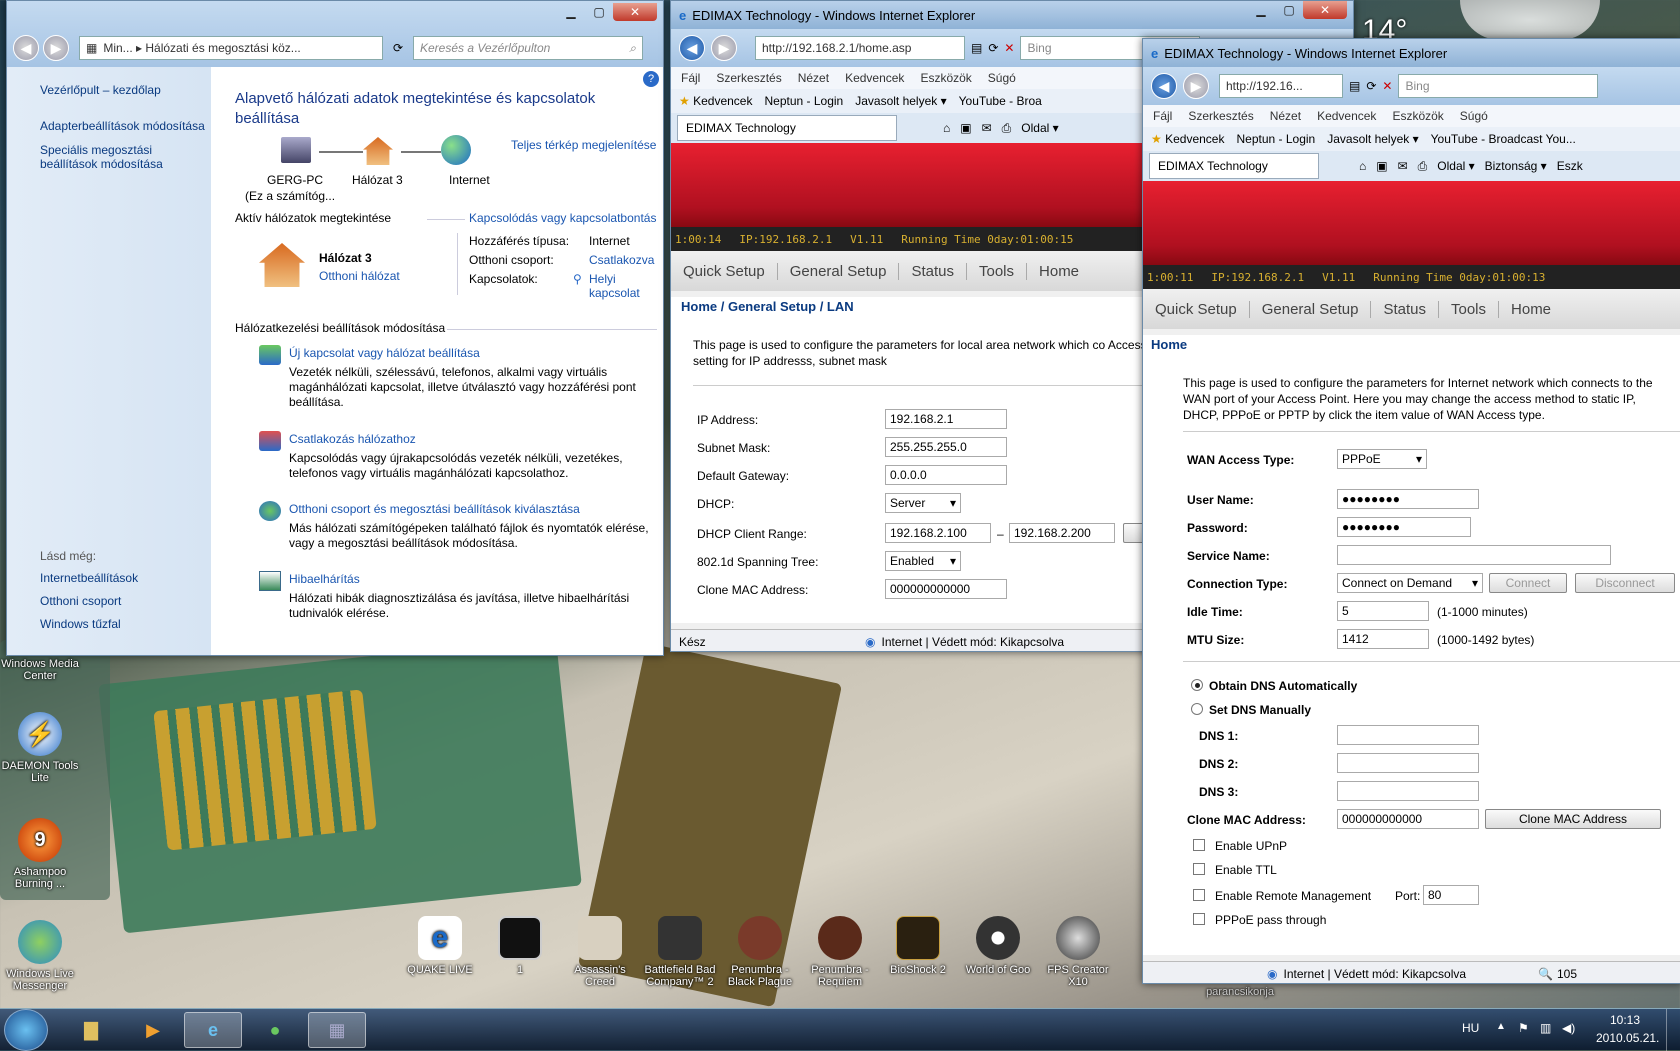 Image resolution: width=1680 pixels, height=1051 pixels. What do you see at coordinates (599, 12) in the screenshot?
I see `maximize-icon: ▢` at bounding box center [599, 12].